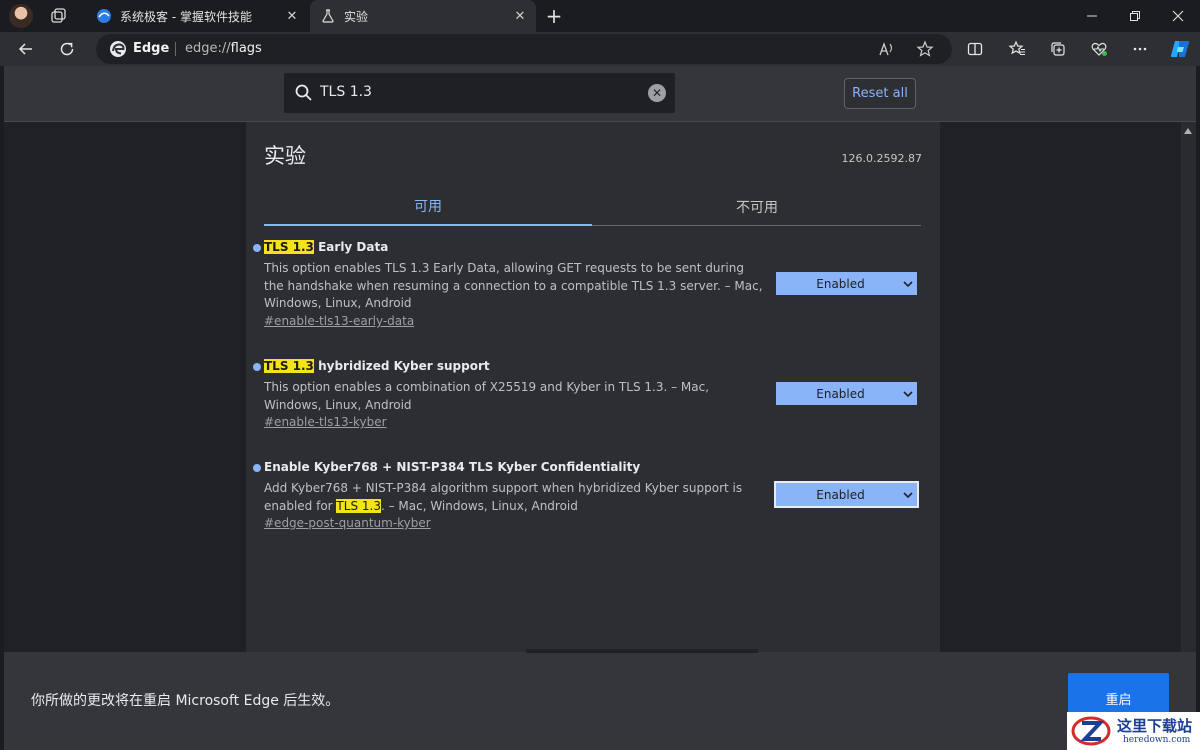 The width and height of the screenshot is (1200, 750). I want to click on experiment-link: #enable-tls13-early-data, so click(339, 321).